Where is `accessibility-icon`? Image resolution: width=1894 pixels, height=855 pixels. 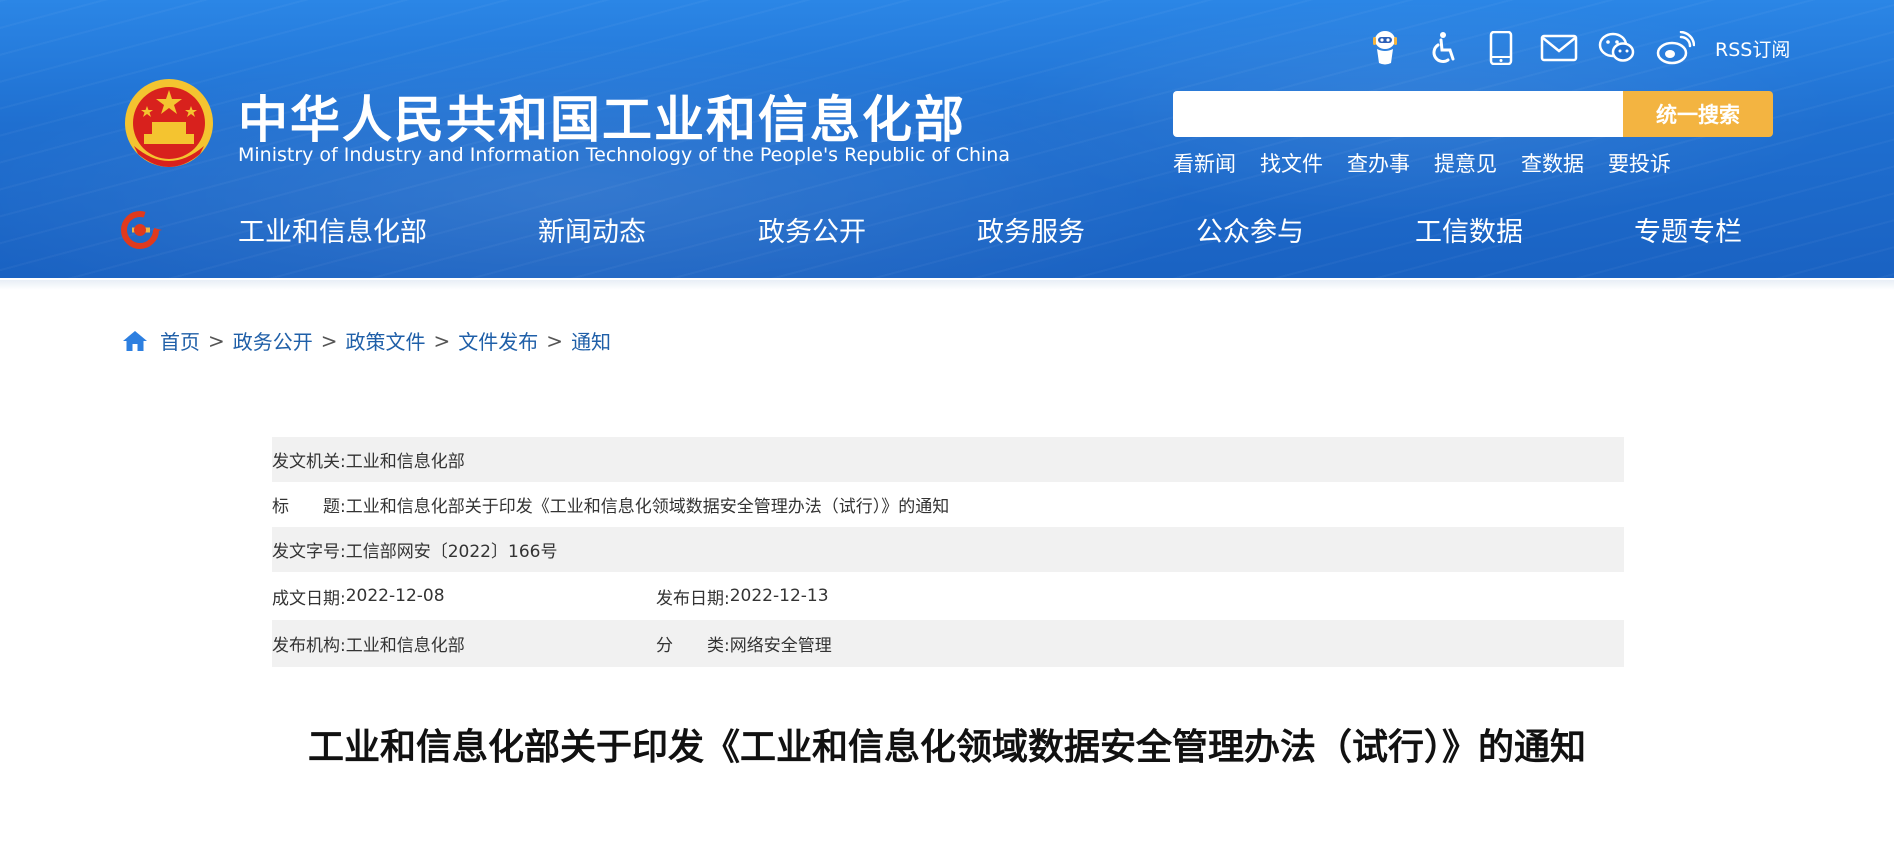
accessibility-icon is located at coordinates (1443, 48).